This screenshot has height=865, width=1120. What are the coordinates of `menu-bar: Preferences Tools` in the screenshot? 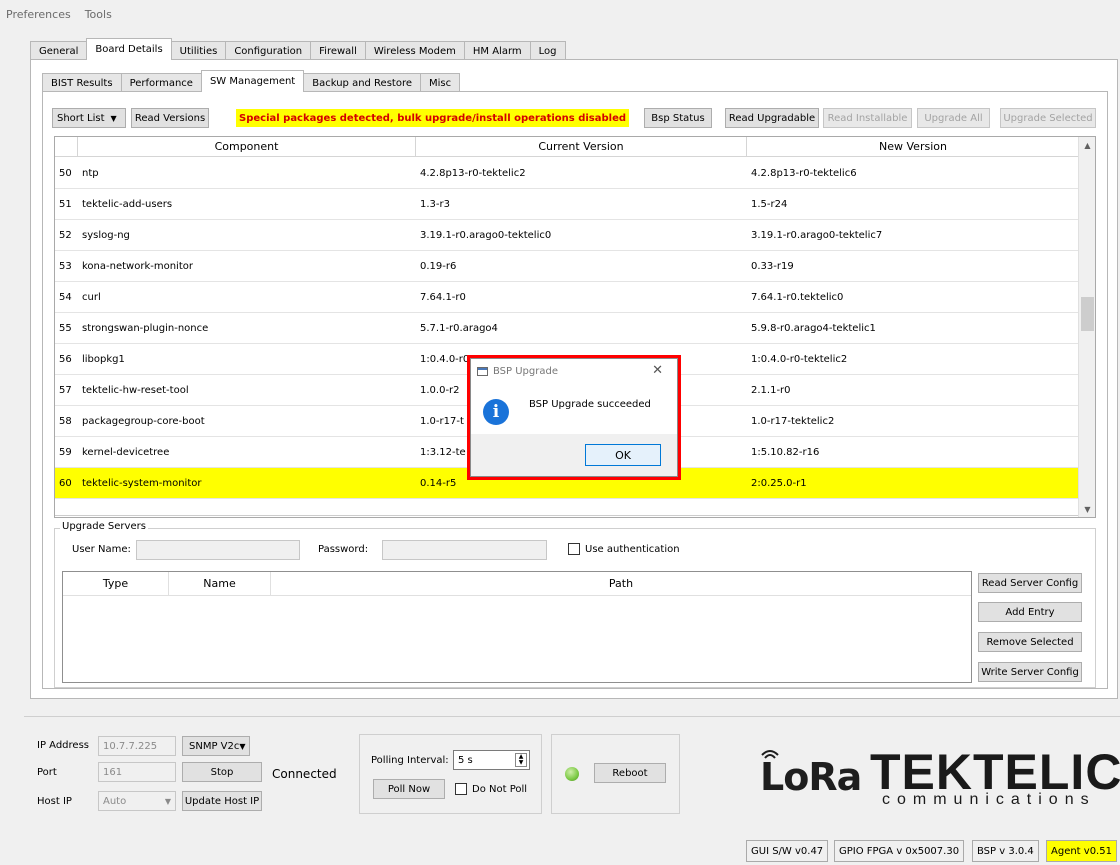 It's located at (560, 14).